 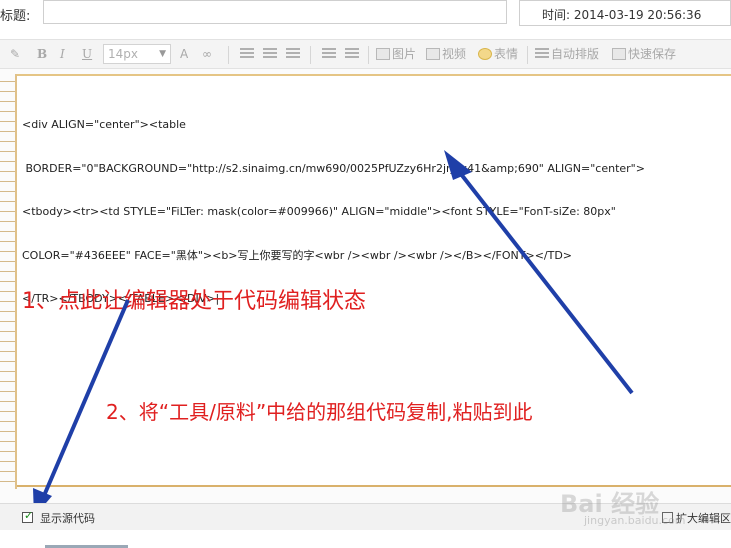 What do you see at coordinates (353, 54) in the screenshot?
I see `numbered-list-icon` at bounding box center [353, 54].